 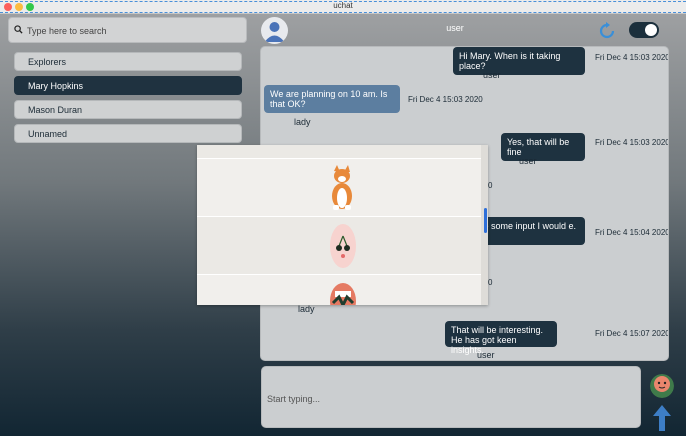 What do you see at coordinates (67, 31) in the screenshot?
I see `search-placeholder: Type here to search` at bounding box center [67, 31].